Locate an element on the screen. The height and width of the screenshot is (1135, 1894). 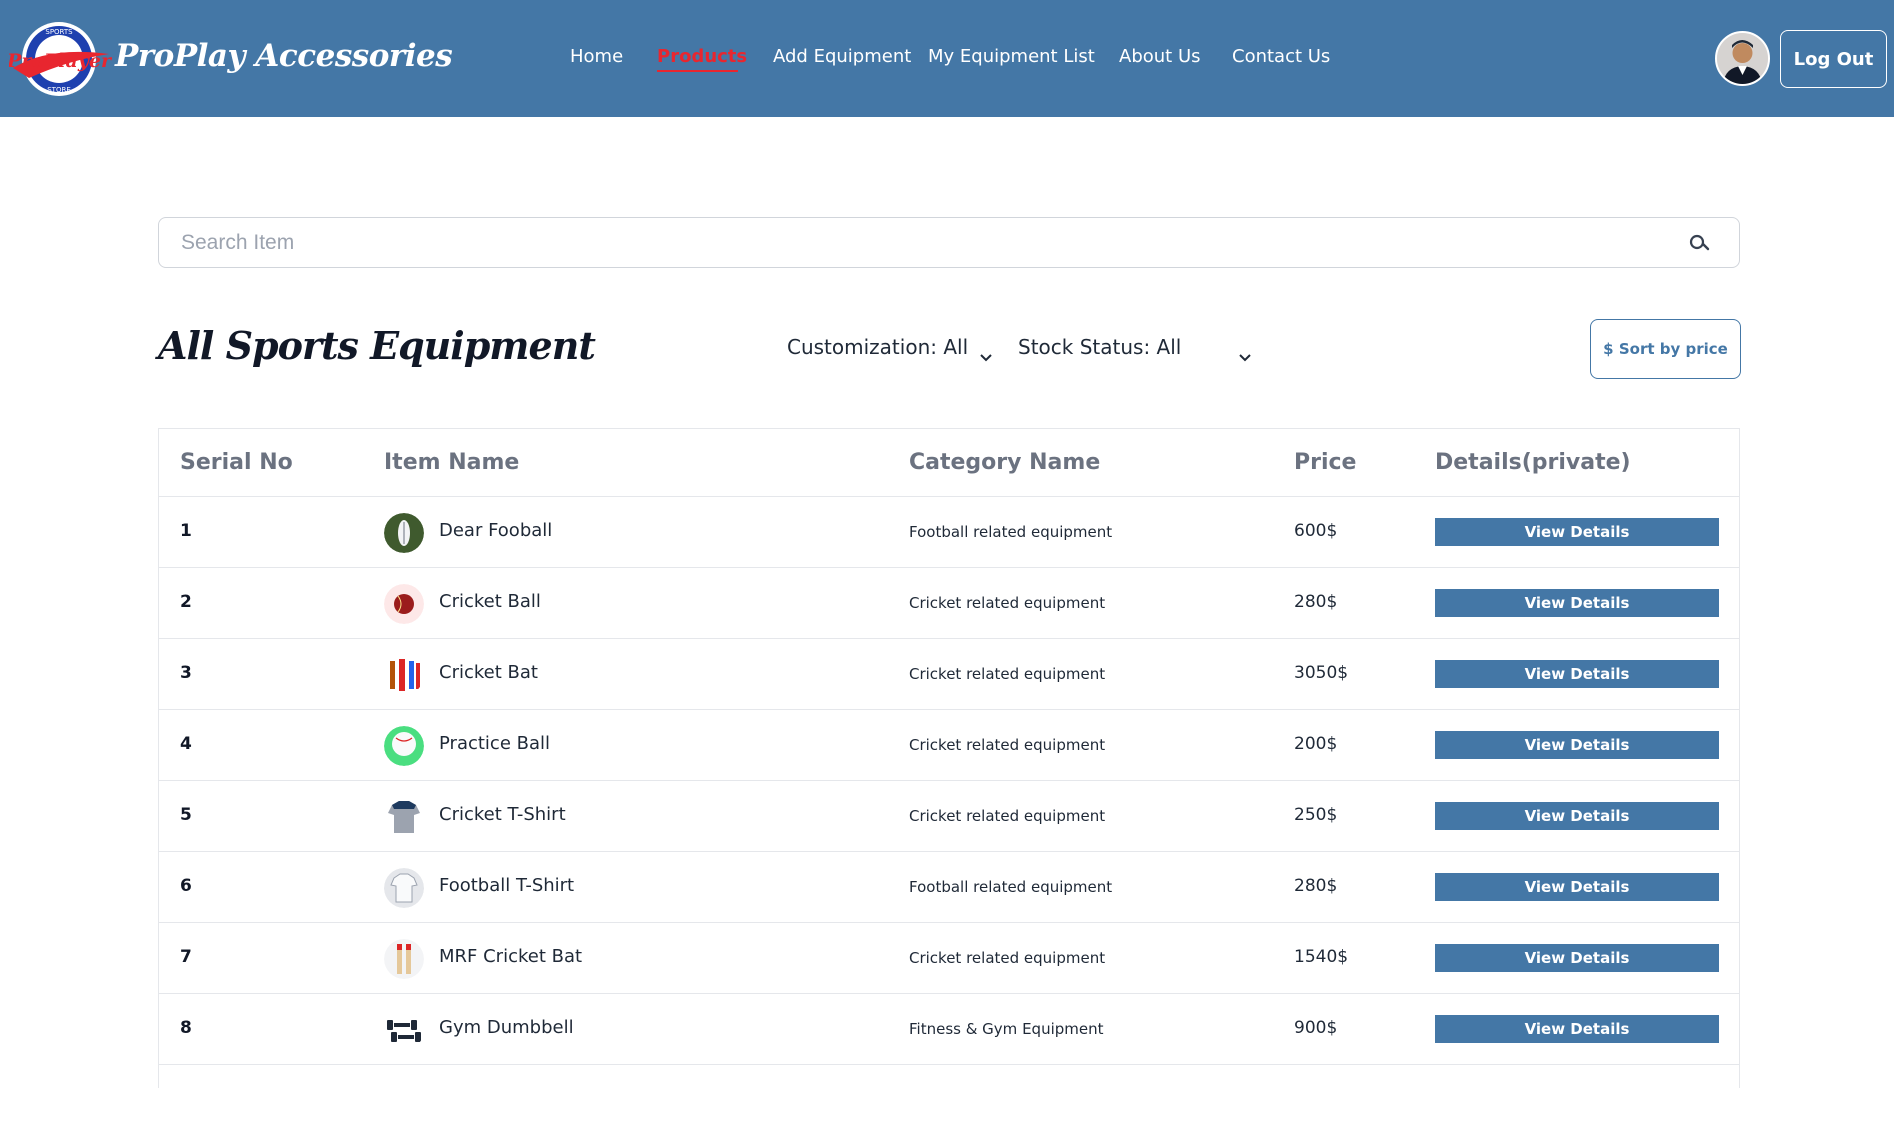
brand-logo-icon: ProPlayer SPORTS STORE is located at coordinates (59, 59).